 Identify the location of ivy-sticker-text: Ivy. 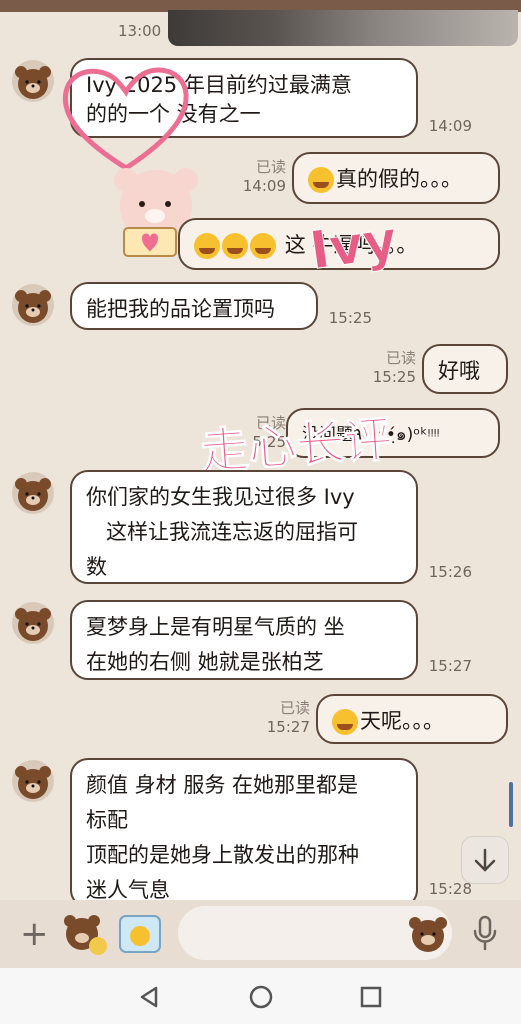
(354, 246).